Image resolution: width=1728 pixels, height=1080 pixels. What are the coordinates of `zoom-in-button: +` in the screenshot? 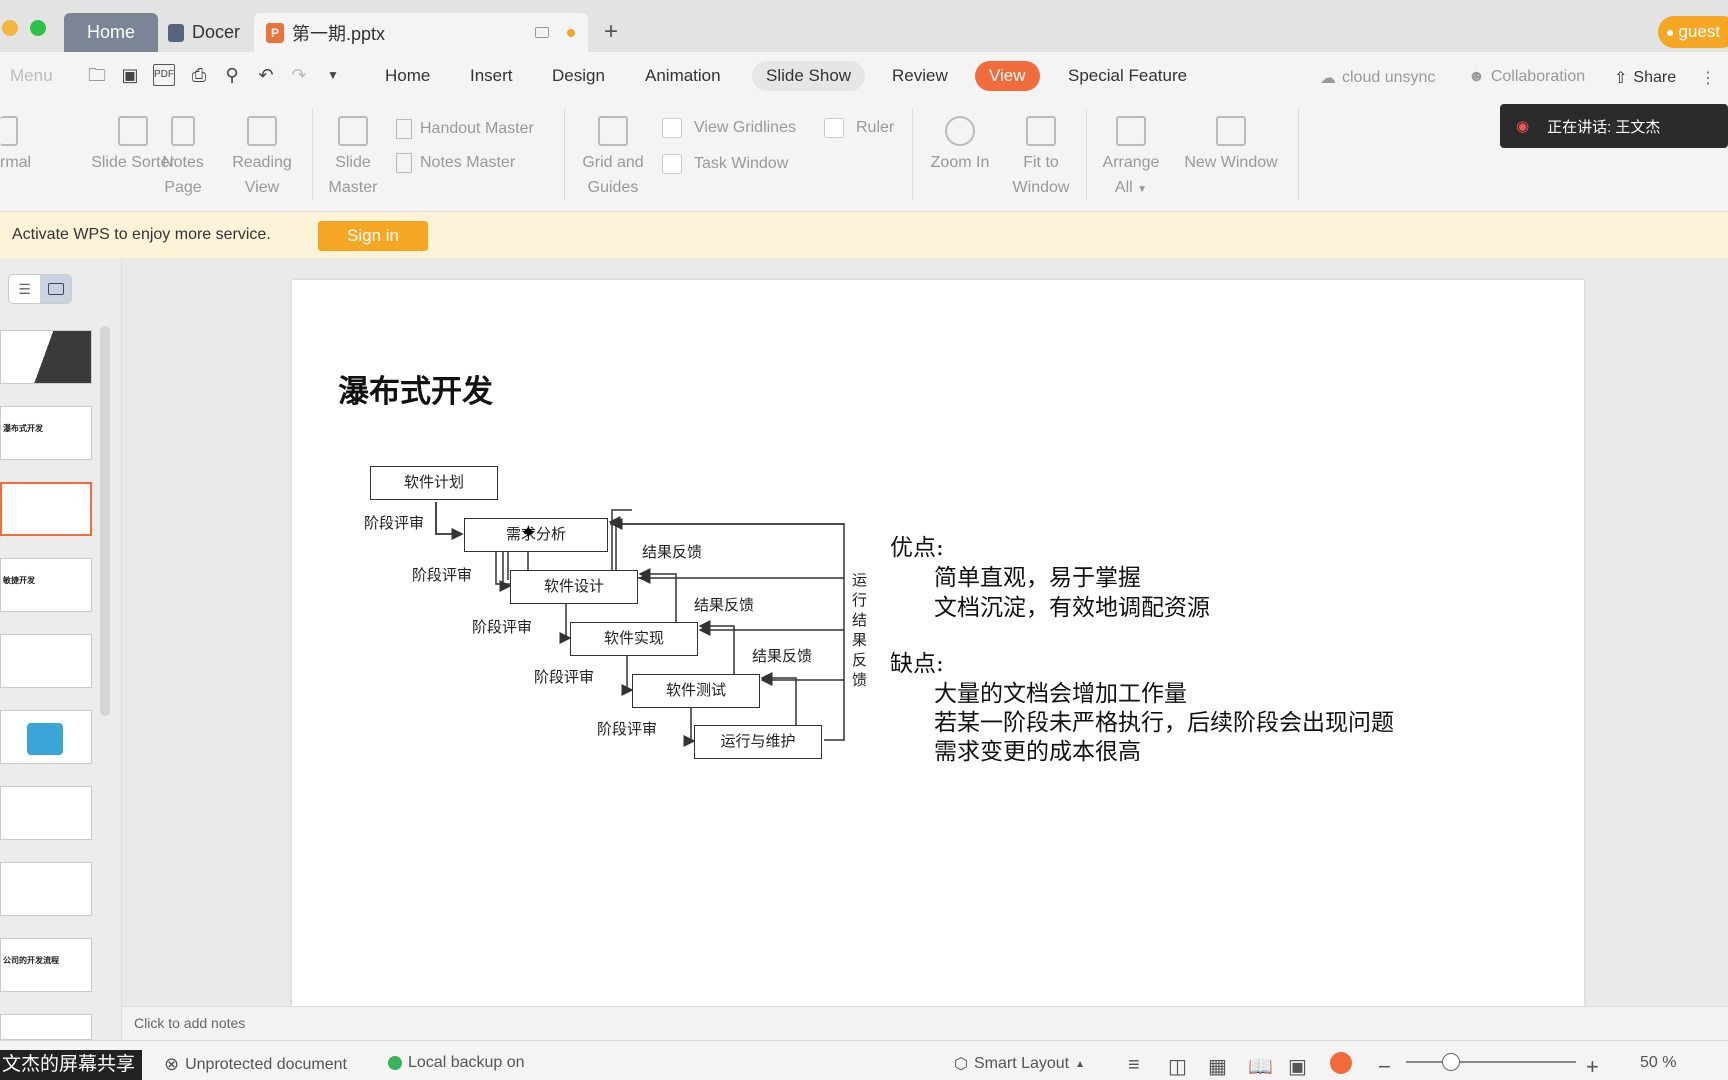 It's located at (1592, 1067).